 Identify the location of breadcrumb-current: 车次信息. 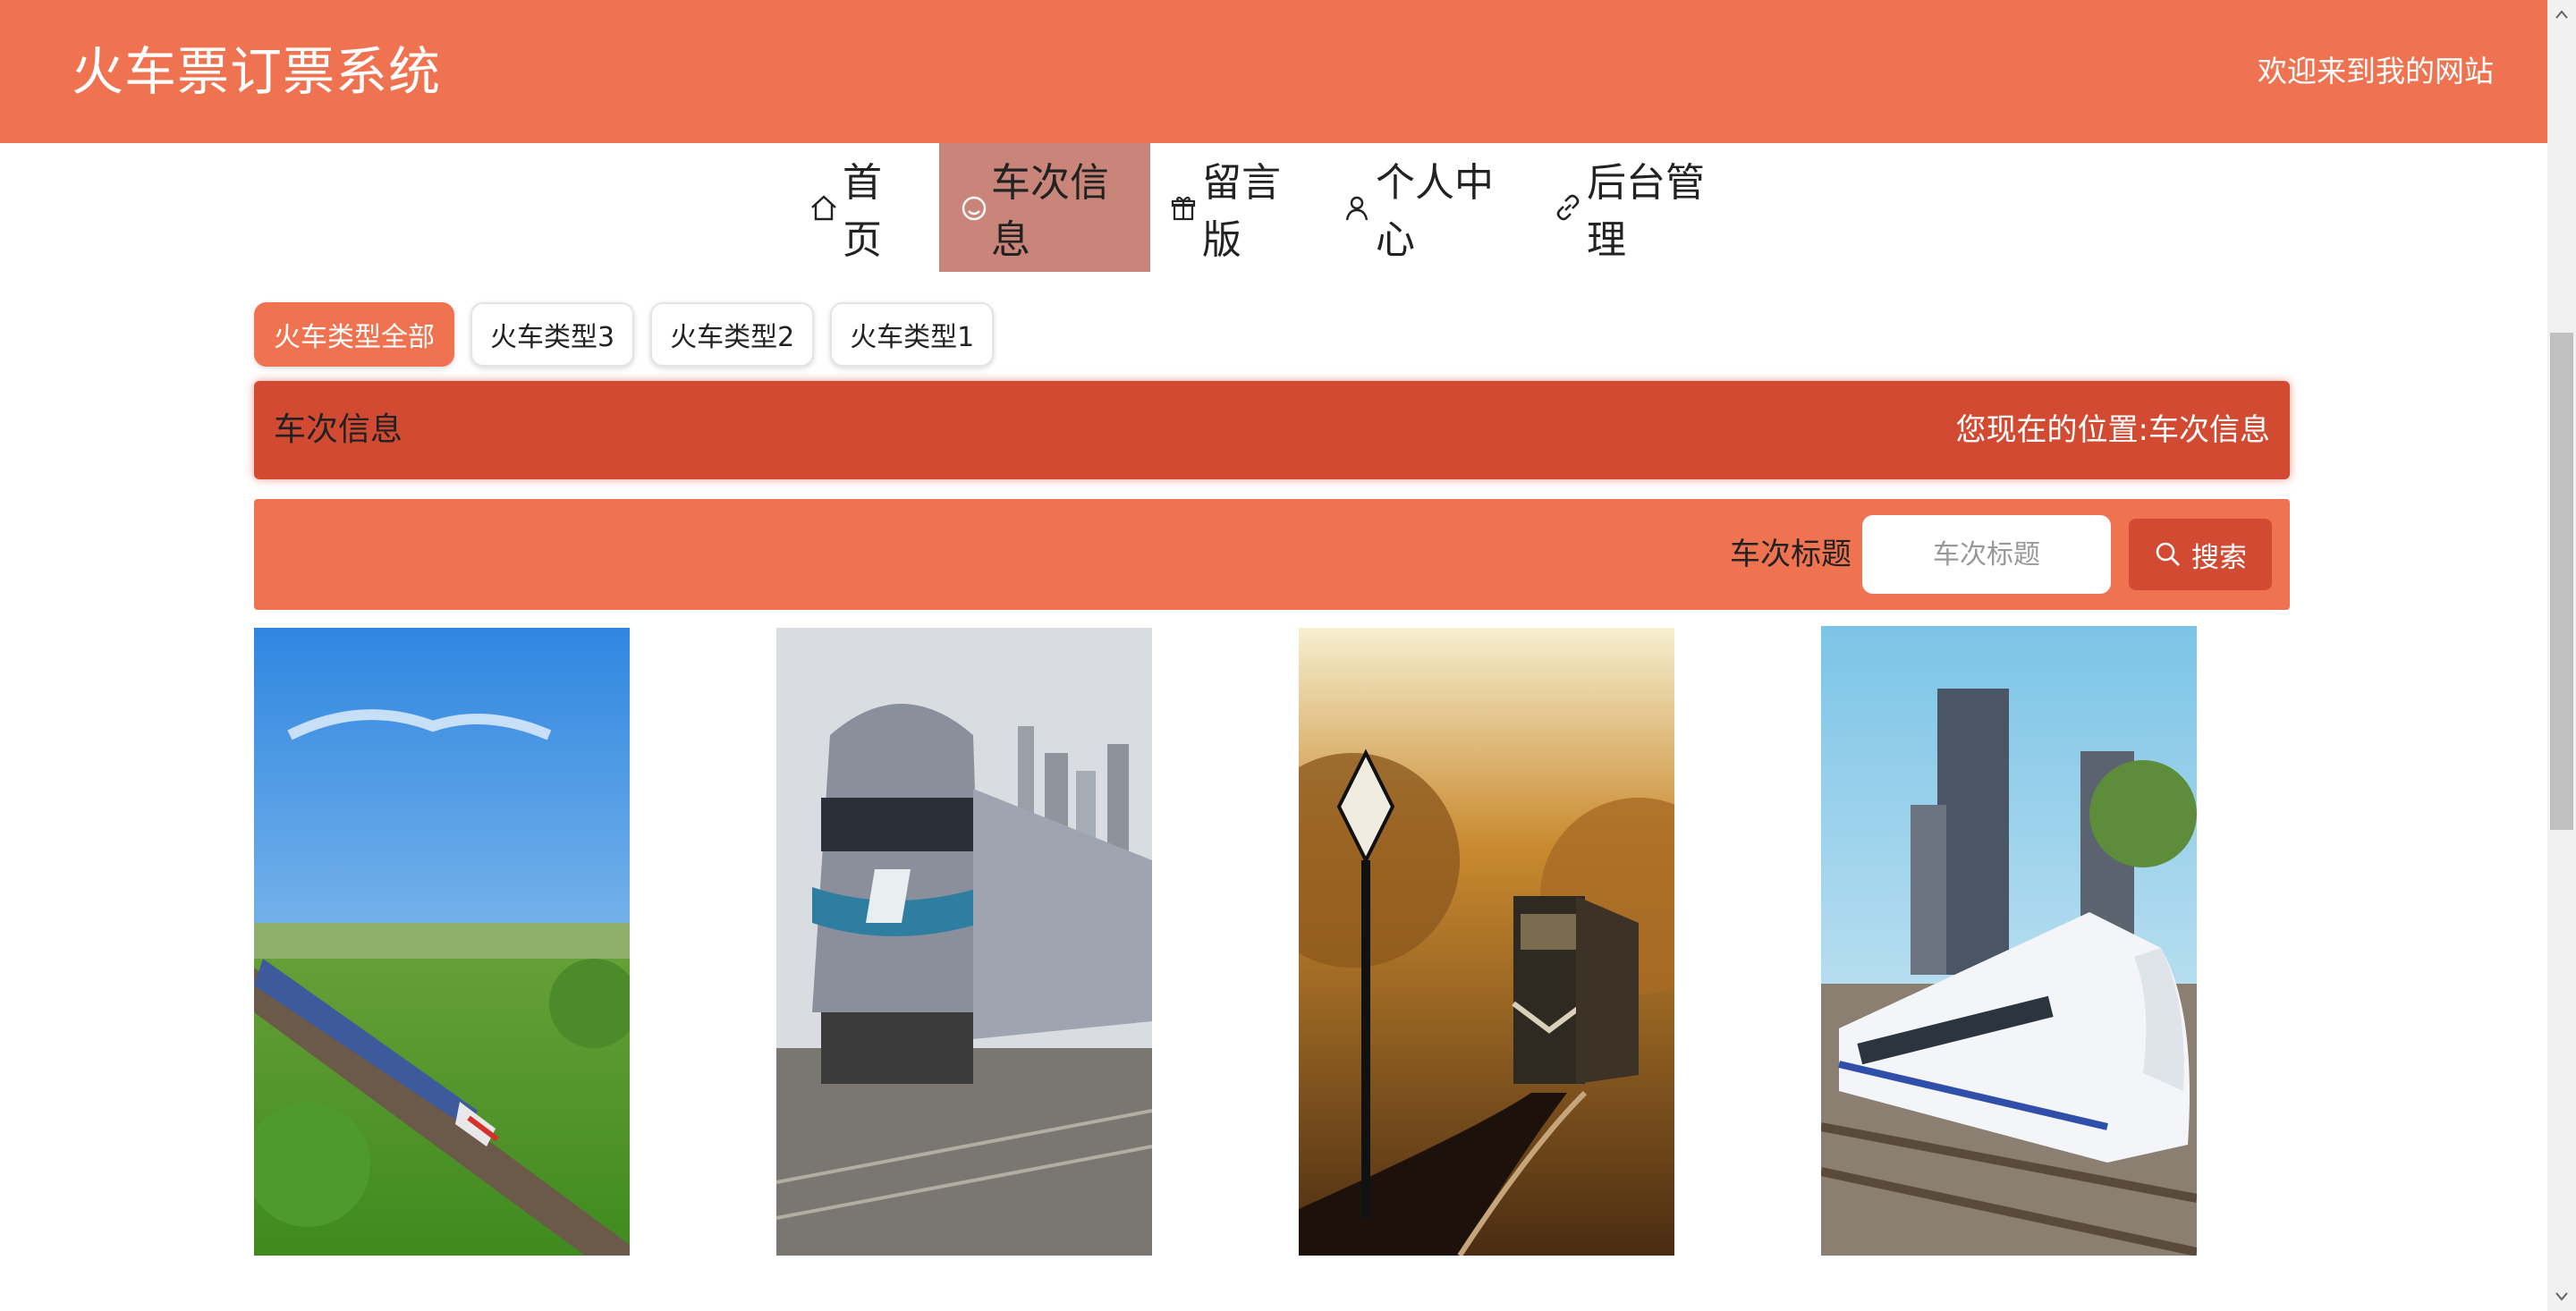
(2209, 430).